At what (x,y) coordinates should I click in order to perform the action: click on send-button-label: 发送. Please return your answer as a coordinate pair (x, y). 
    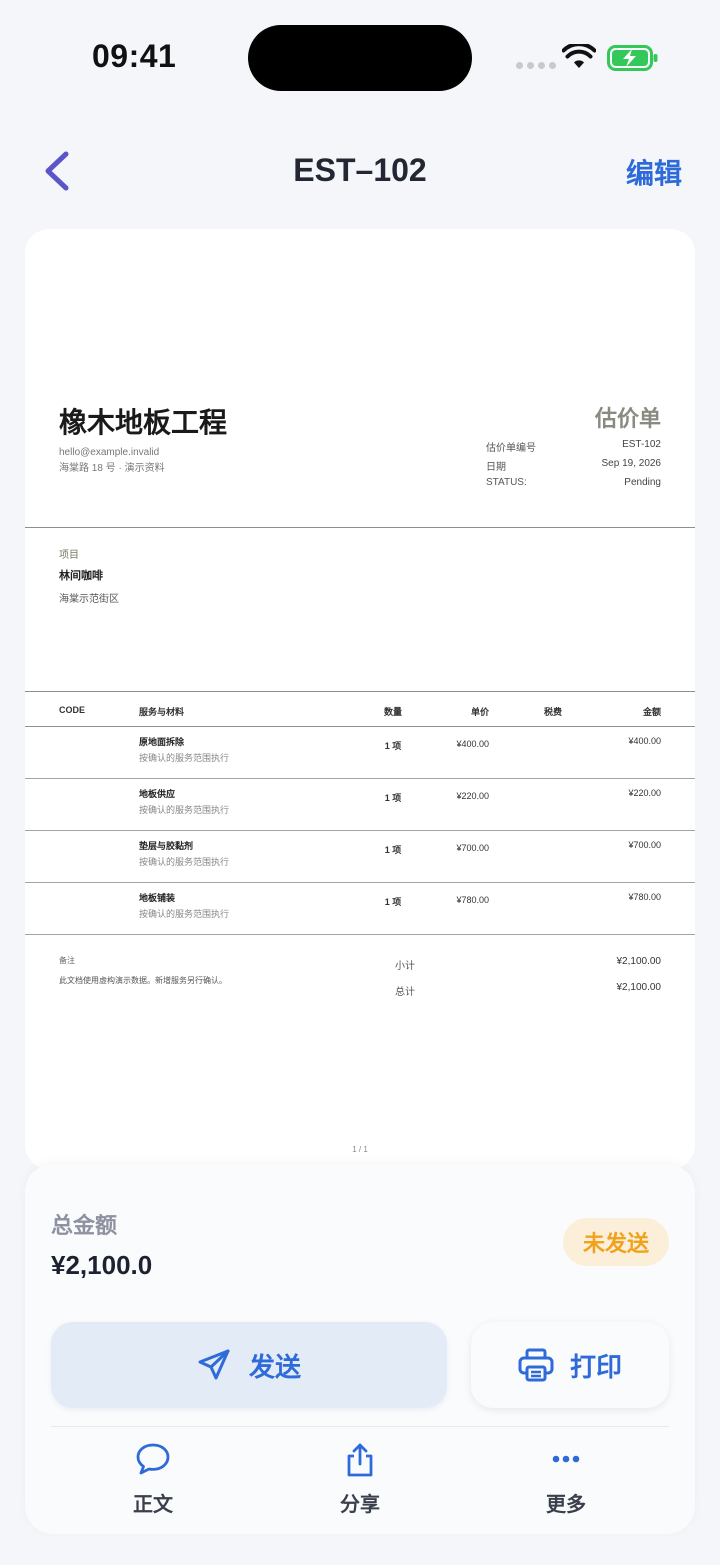
    Looking at the image, I should click on (274, 1366).